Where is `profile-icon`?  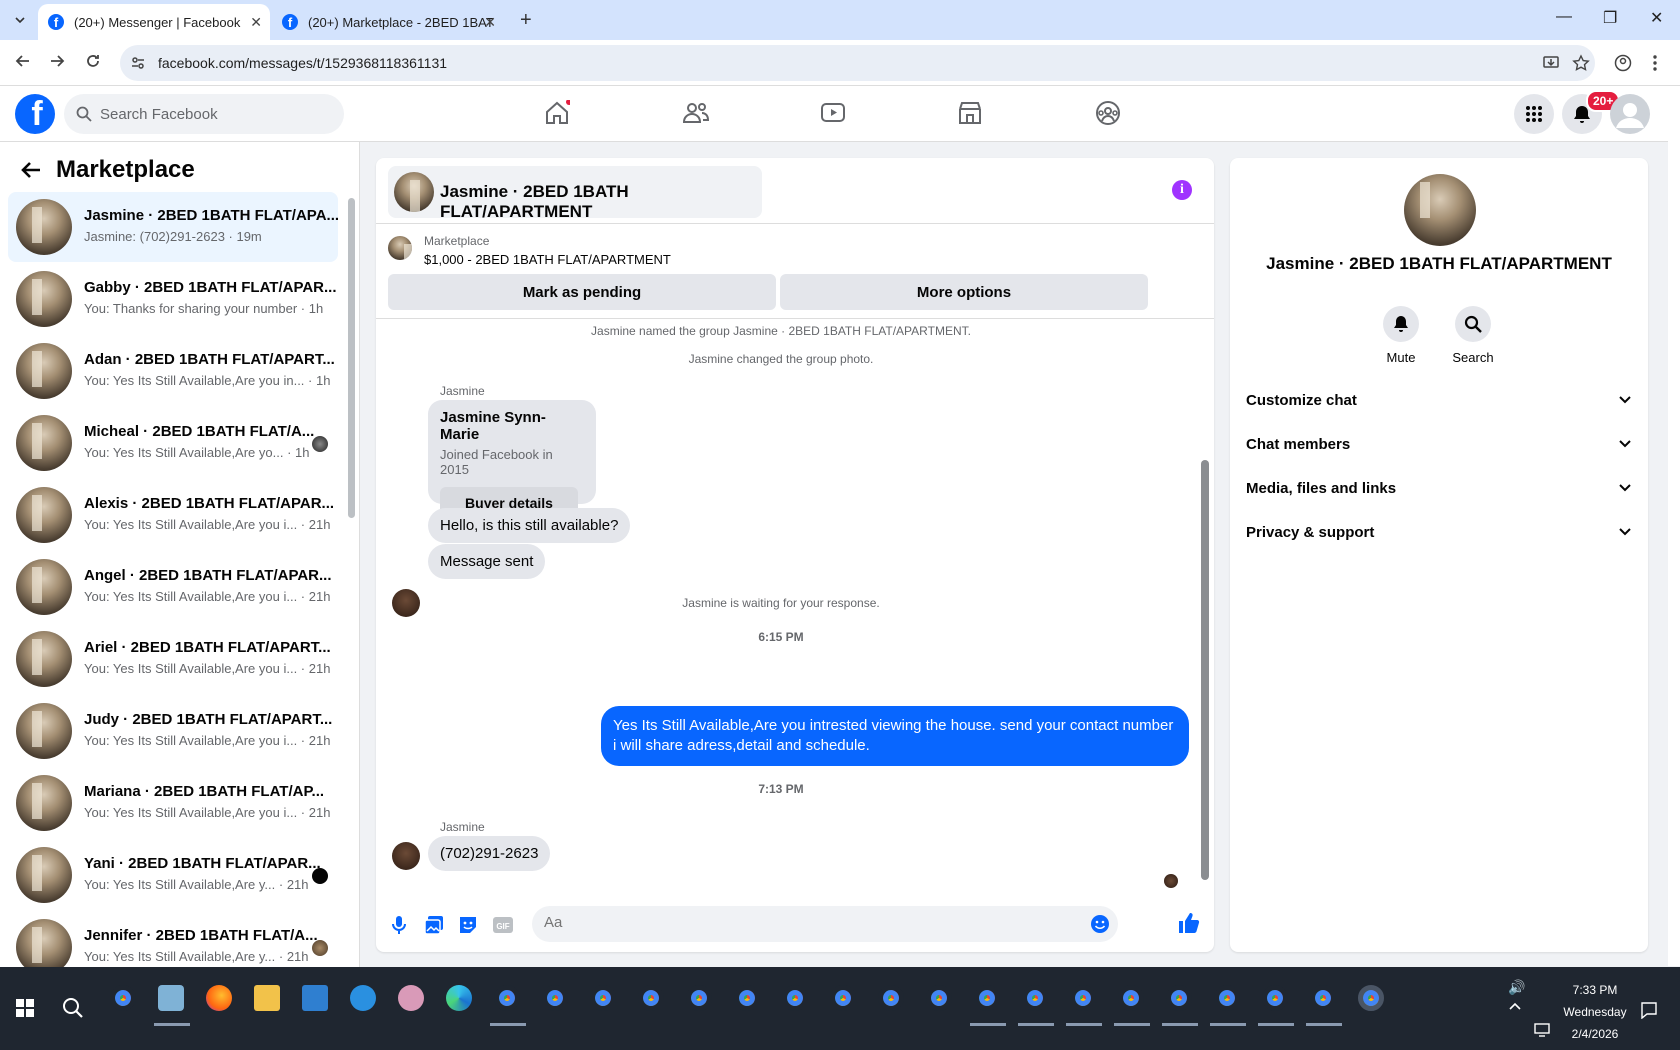
profile-icon is located at coordinates (1623, 63).